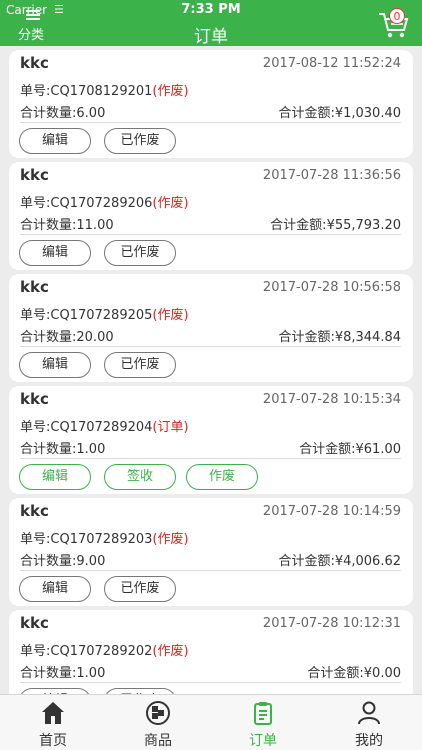  I want to click on order-number: CQ1708129201, so click(101, 91).